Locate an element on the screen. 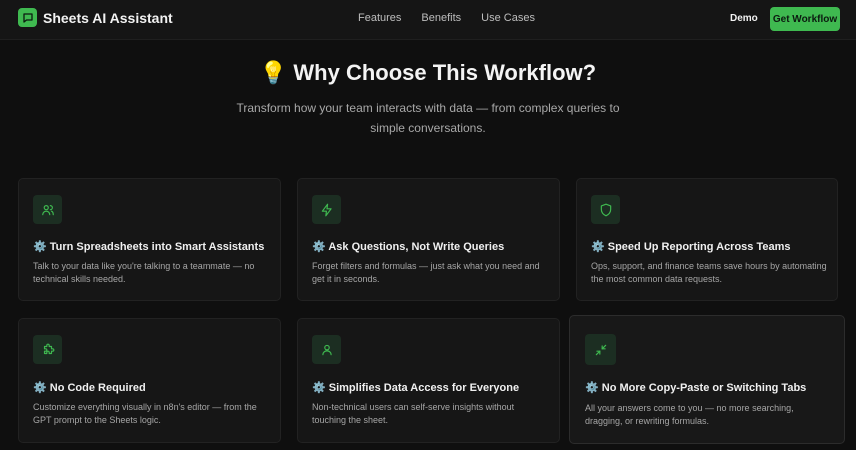  minimize-arrows-icon is located at coordinates (600, 349).